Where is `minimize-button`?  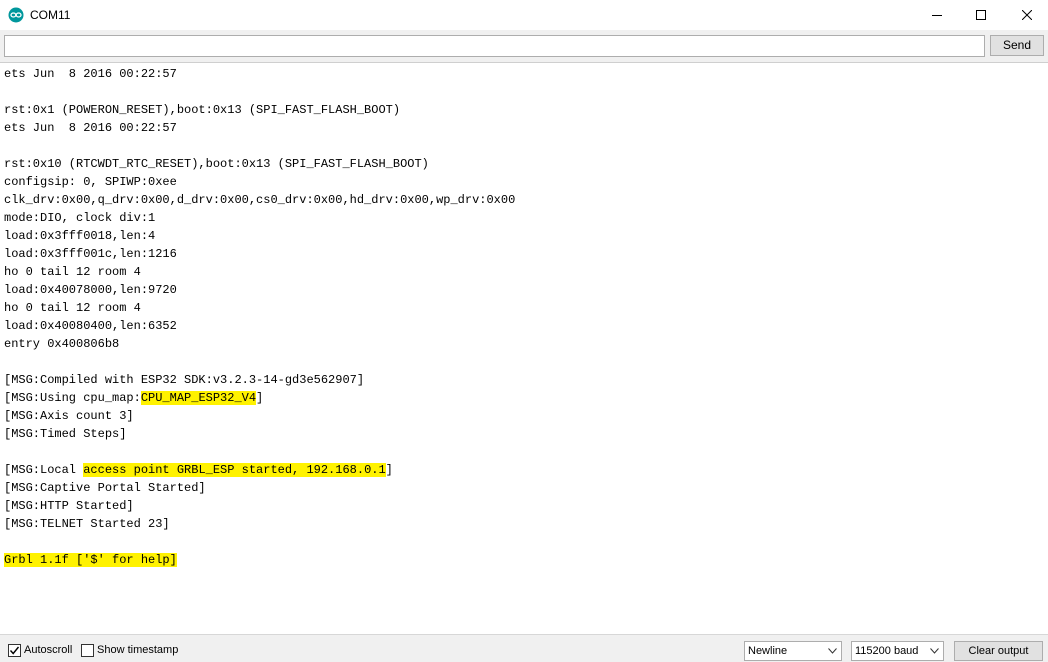 minimize-button is located at coordinates (937, 15).